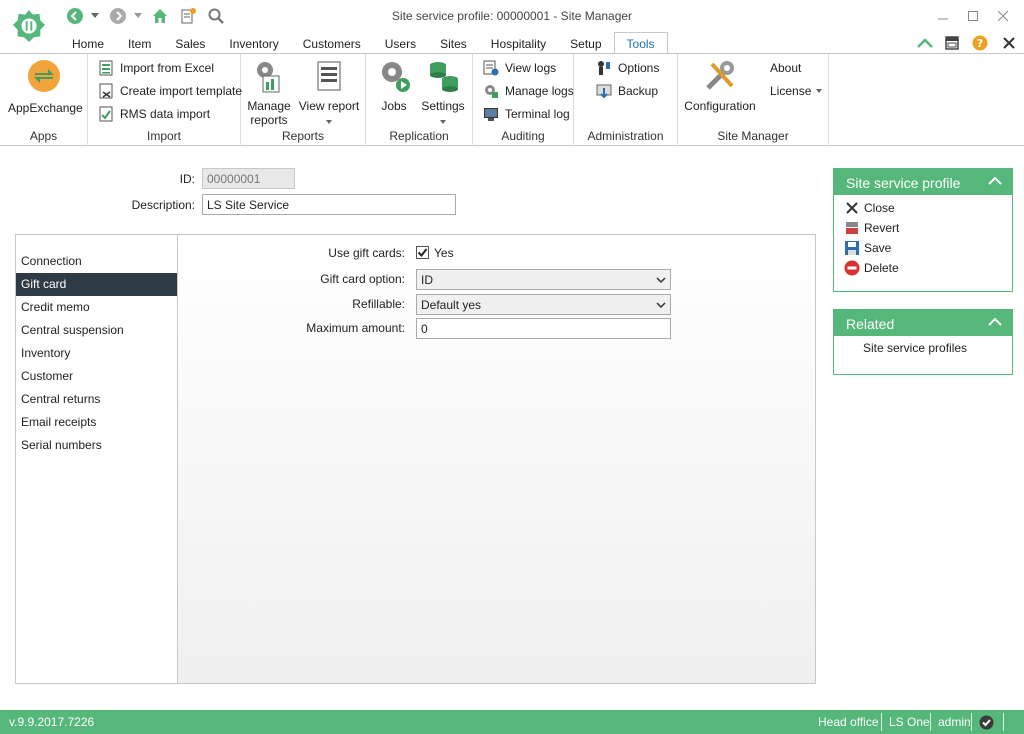 The image size is (1024, 734). I want to click on license-button: License, so click(796, 91).